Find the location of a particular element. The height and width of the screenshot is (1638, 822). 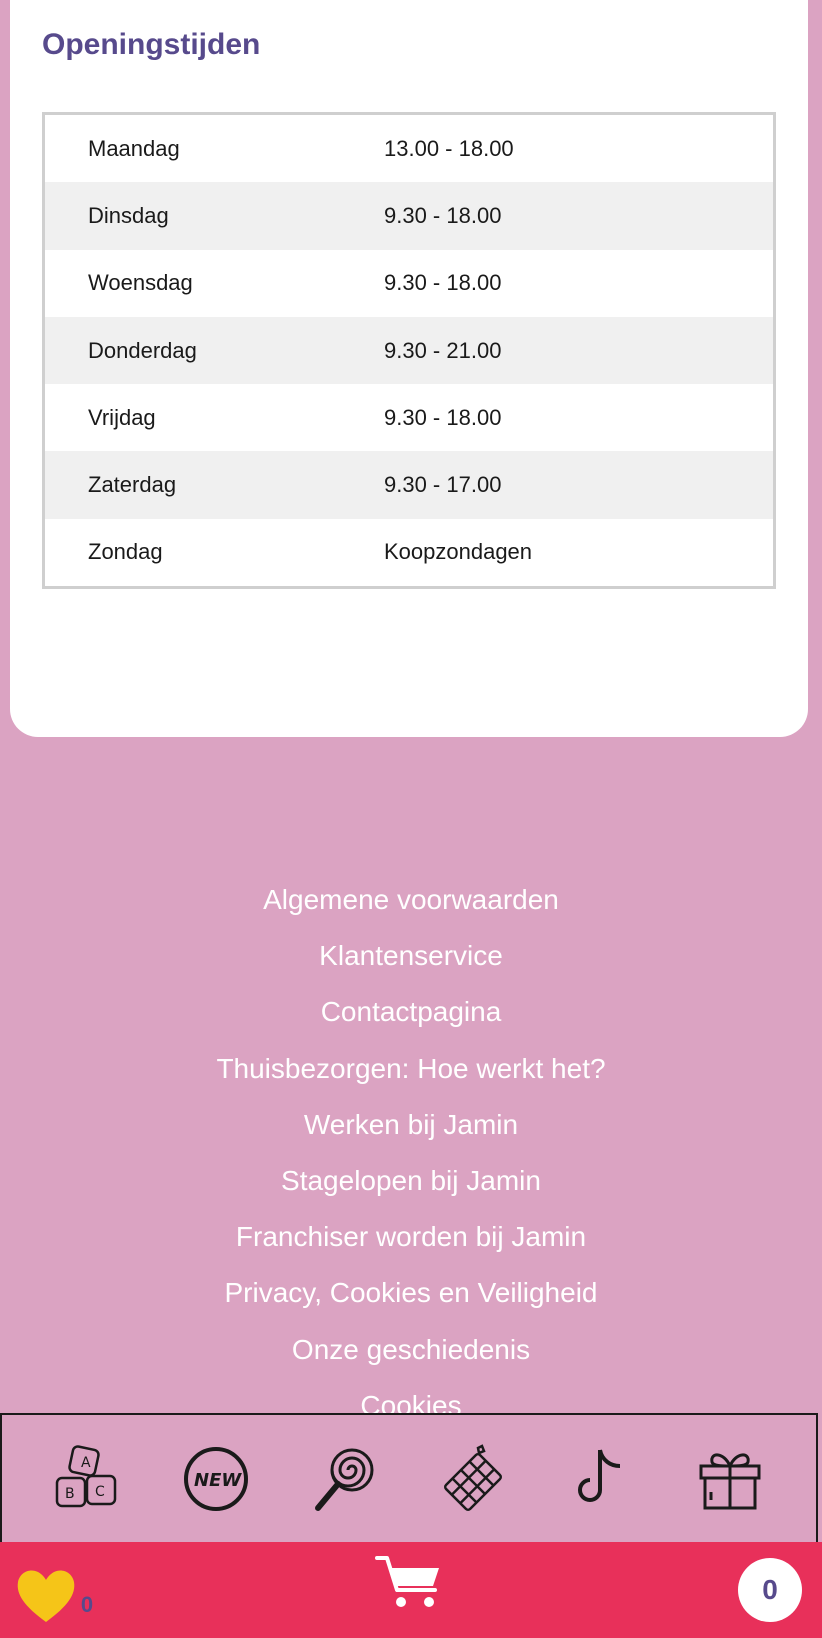

footer-link-klantenservice: Klantenservice is located at coordinates (411, 956).